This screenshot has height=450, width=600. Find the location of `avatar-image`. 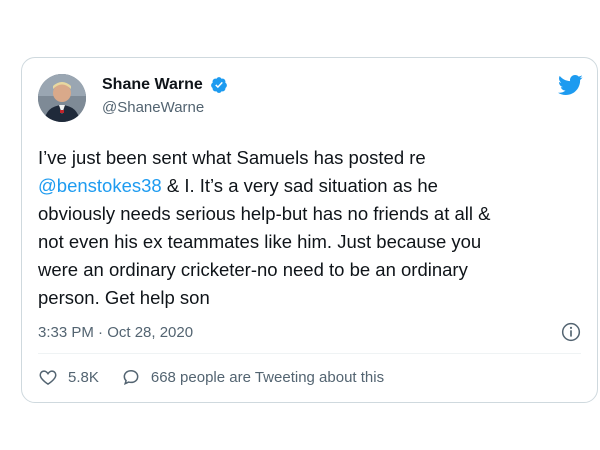

avatar-image is located at coordinates (62, 98).